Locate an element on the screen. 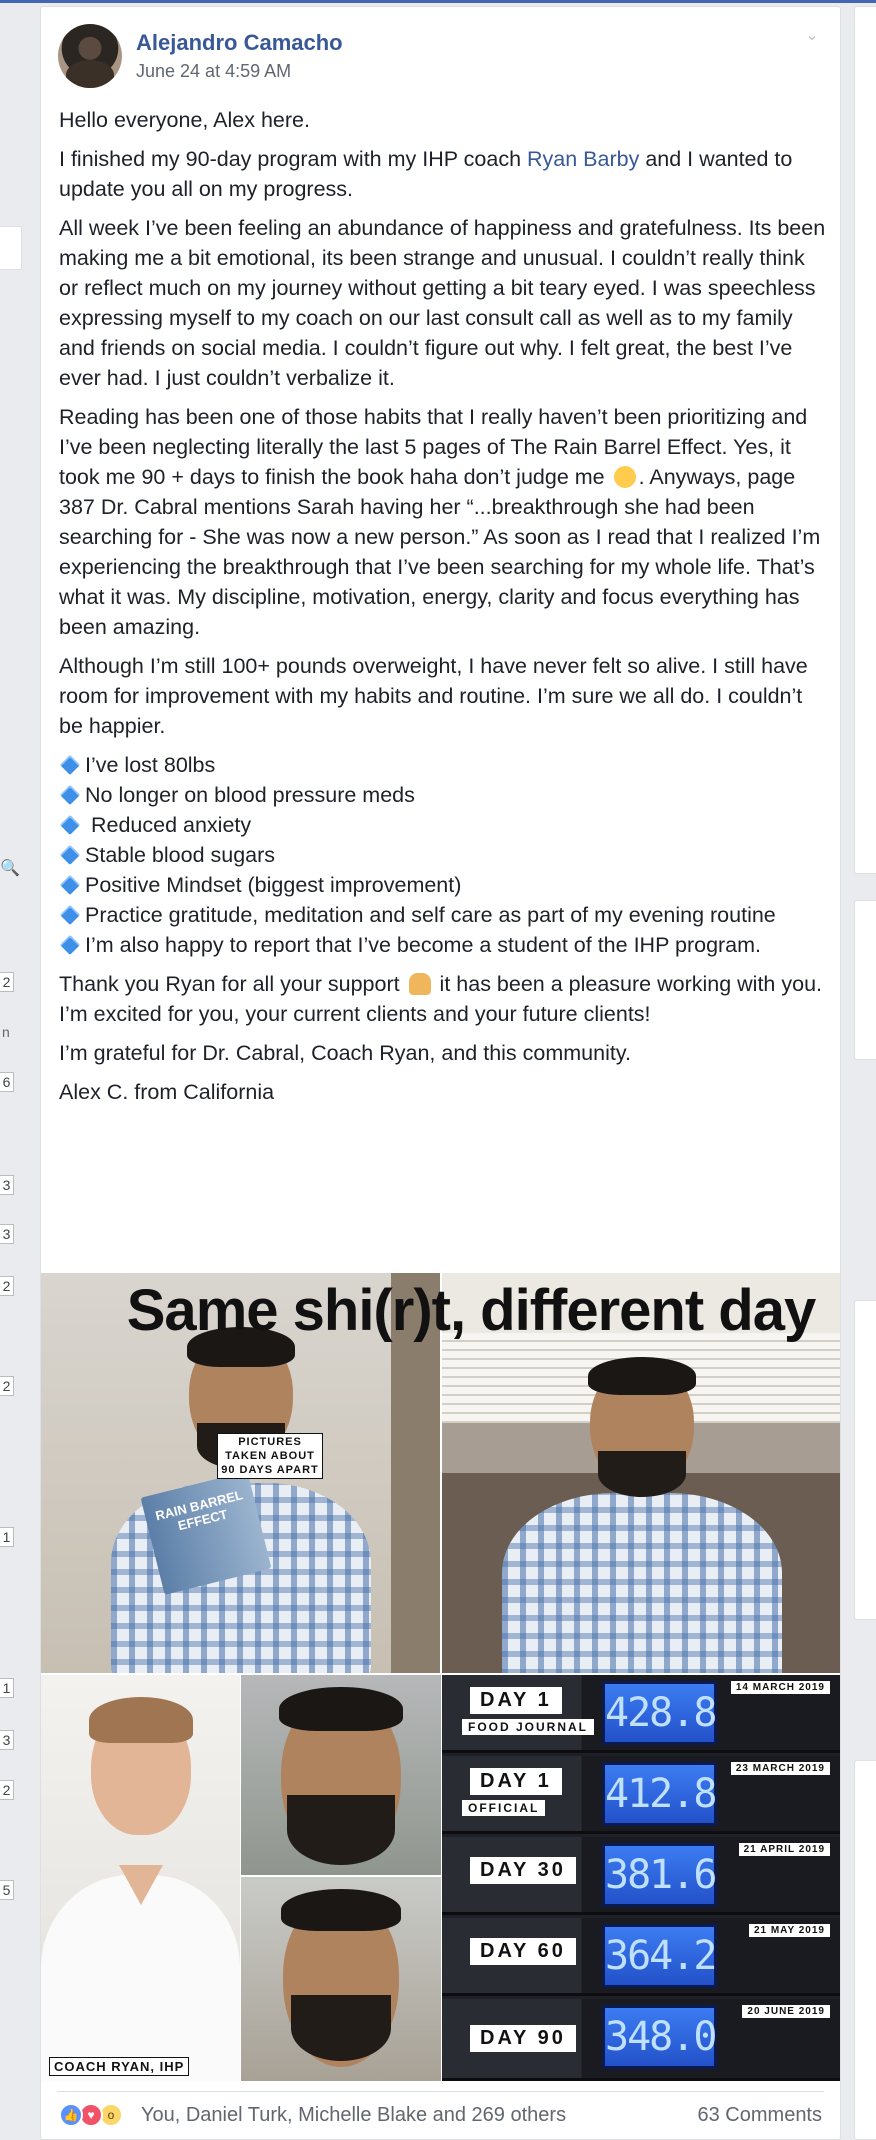 This screenshot has height=2140, width=876. scale-row: DAY 90 348.0 20 JUNE 2019 is located at coordinates (641, 2040).